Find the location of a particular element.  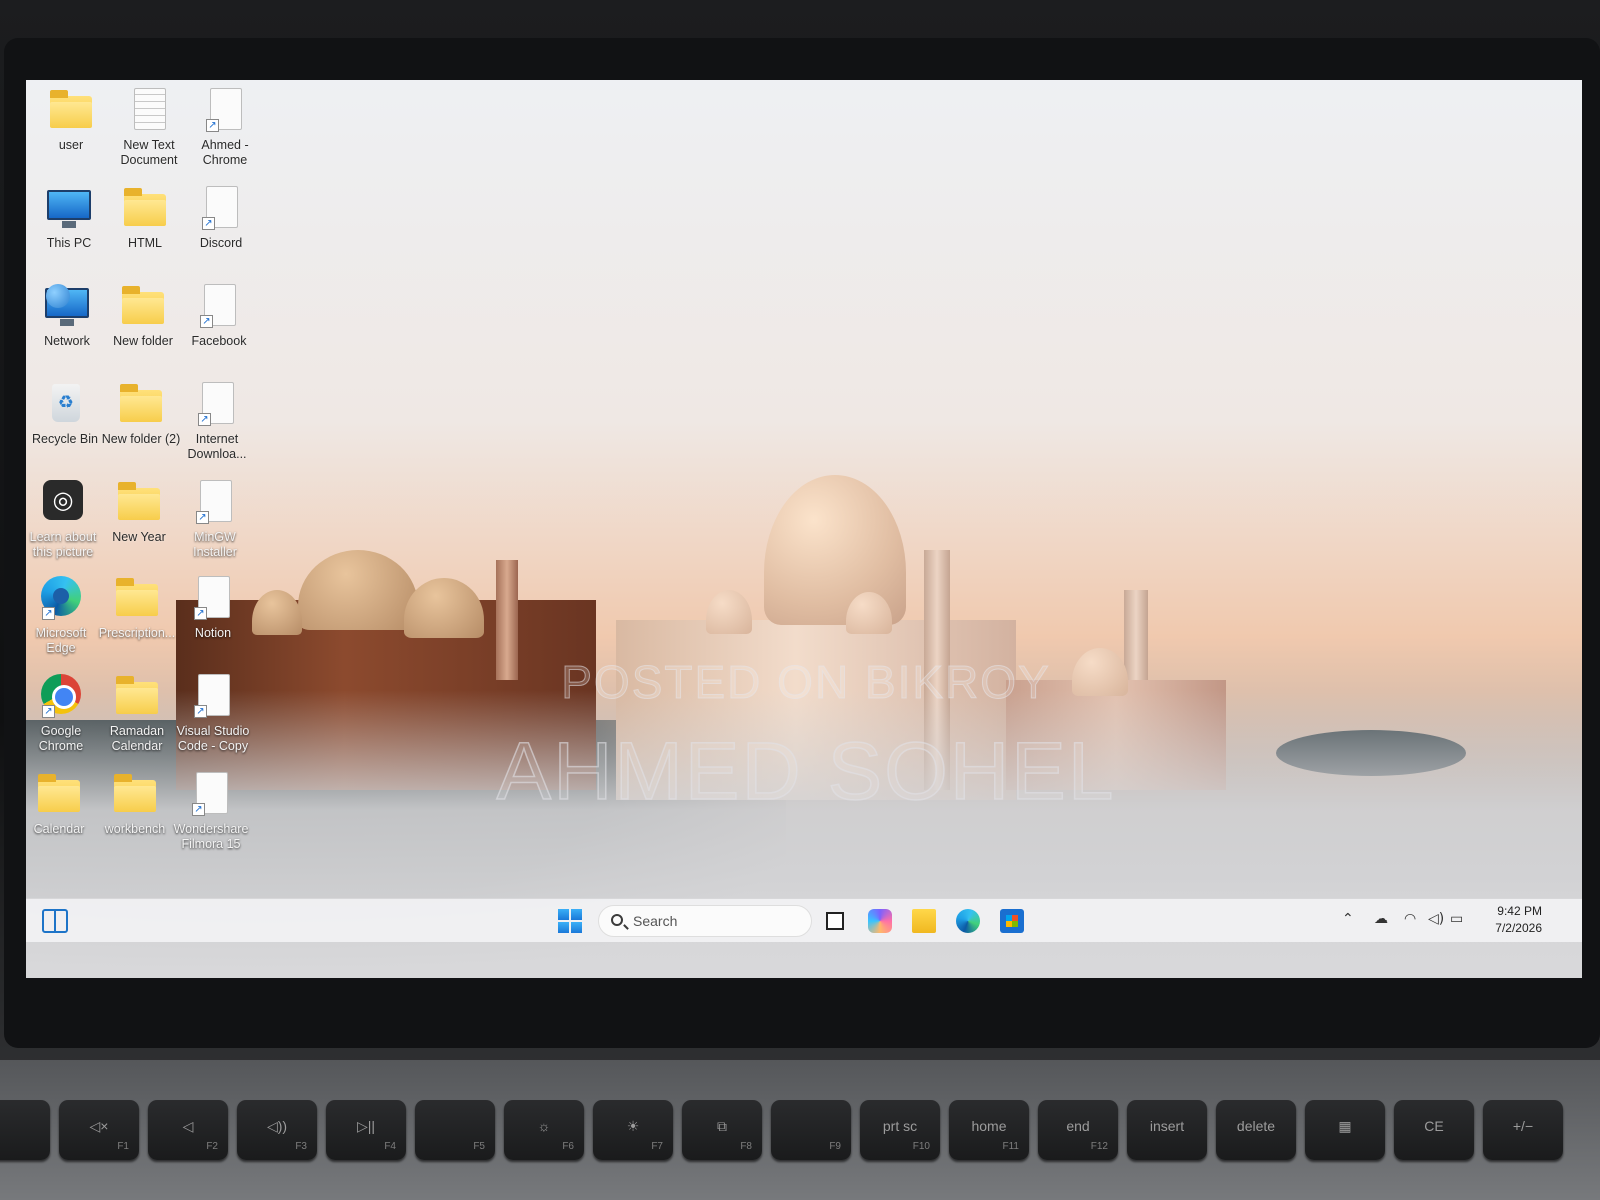

desktop-icon-label: New folder is located at coordinates (143, 341).